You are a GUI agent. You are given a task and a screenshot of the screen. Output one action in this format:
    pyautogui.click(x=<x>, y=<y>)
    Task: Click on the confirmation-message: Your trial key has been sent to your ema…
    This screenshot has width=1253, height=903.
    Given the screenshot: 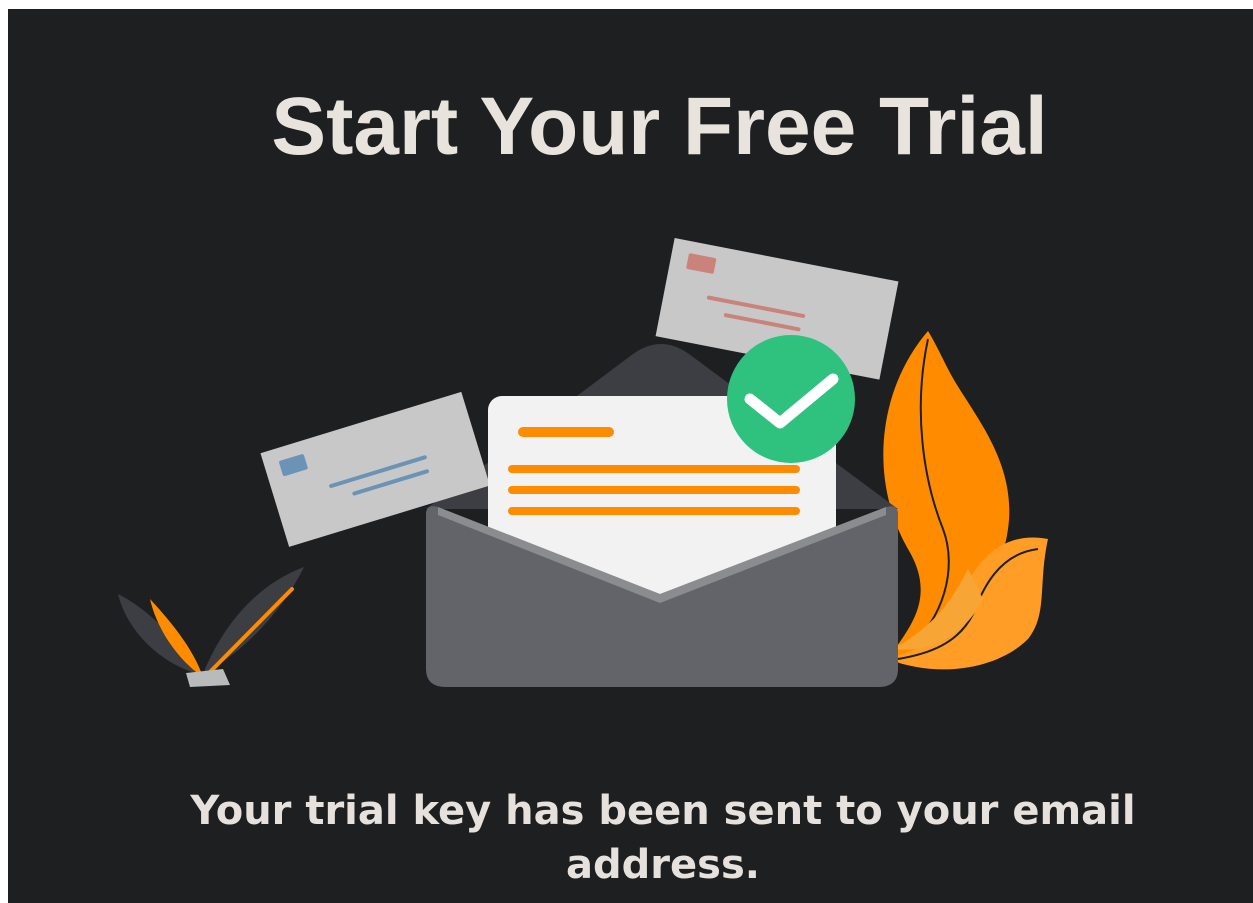 What is the action you would take?
    pyautogui.click(x=663, y=838)
    